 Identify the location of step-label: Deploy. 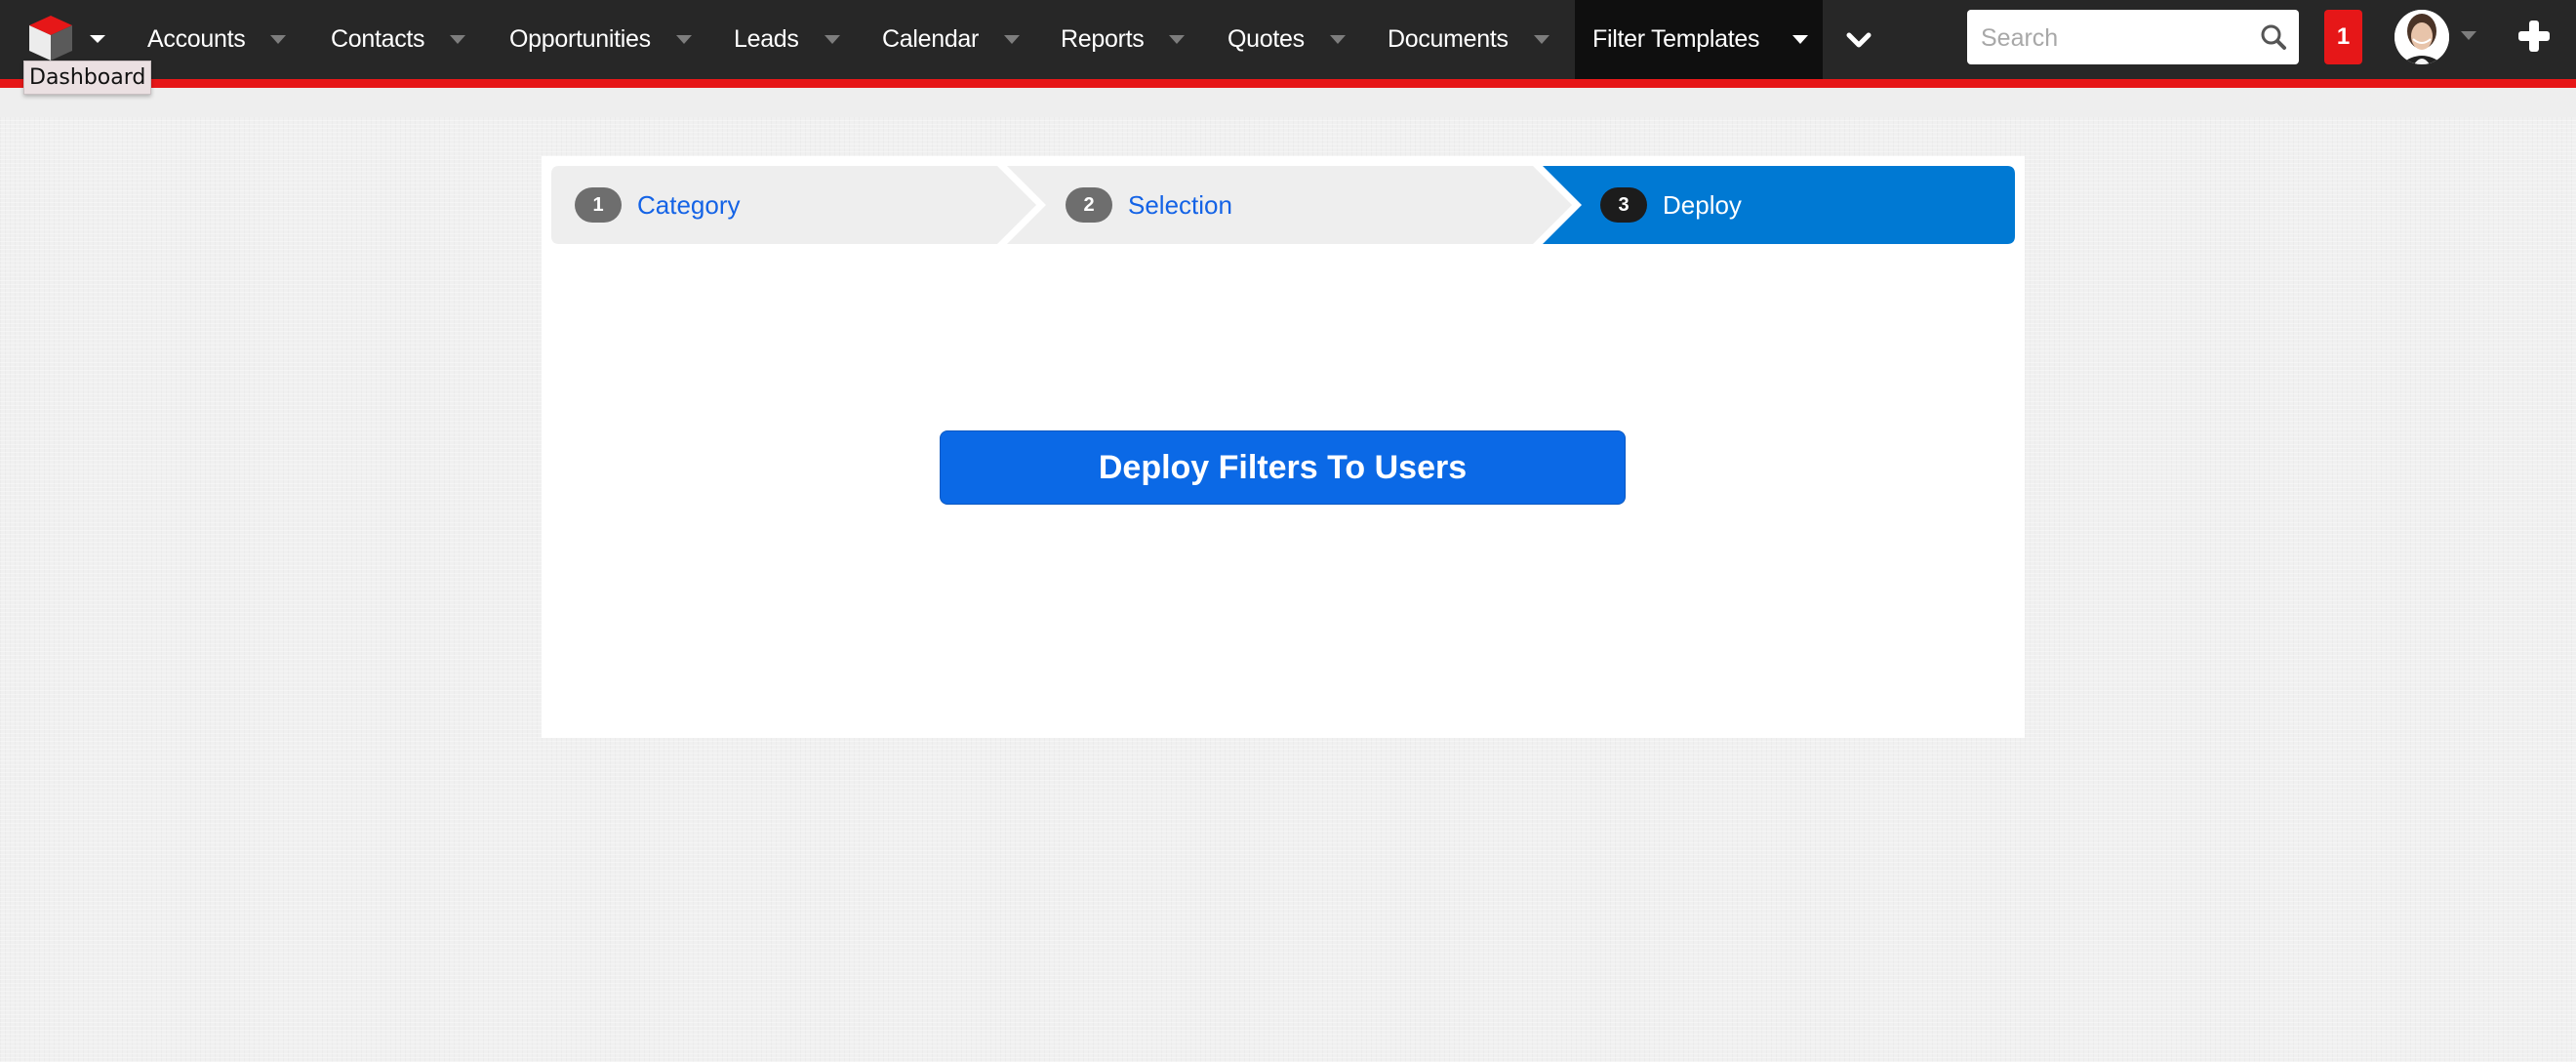
(1702, 204).